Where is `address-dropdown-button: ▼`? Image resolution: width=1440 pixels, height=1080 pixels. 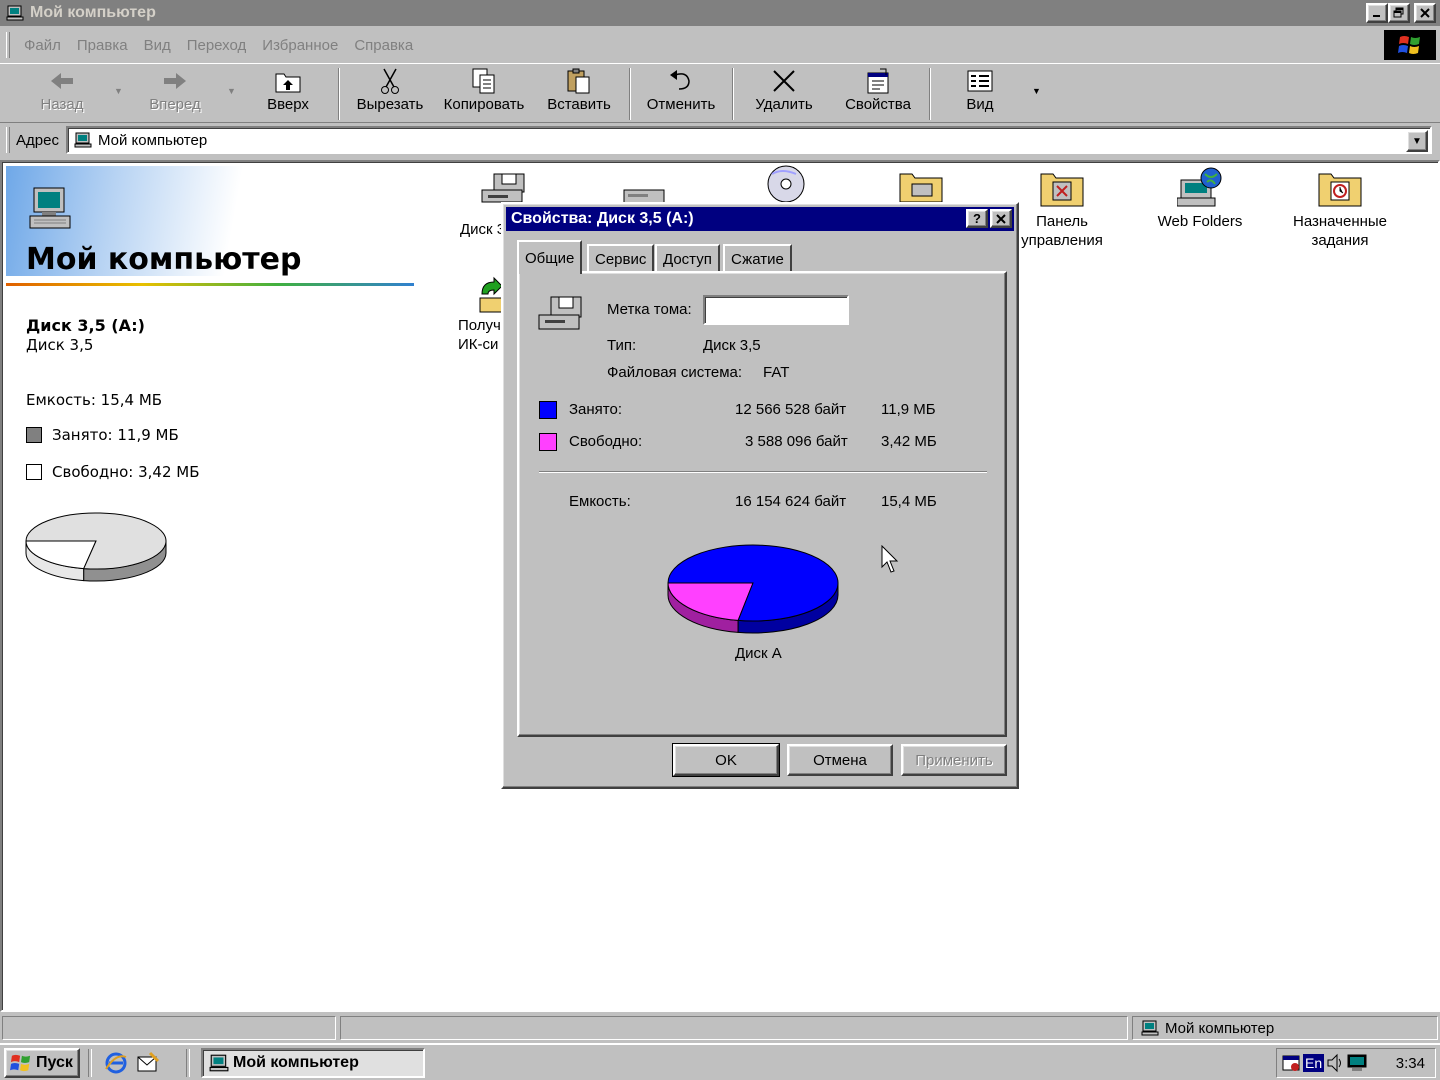
address-dropdown-button: ▼ is located at coordinates (1417, 141).